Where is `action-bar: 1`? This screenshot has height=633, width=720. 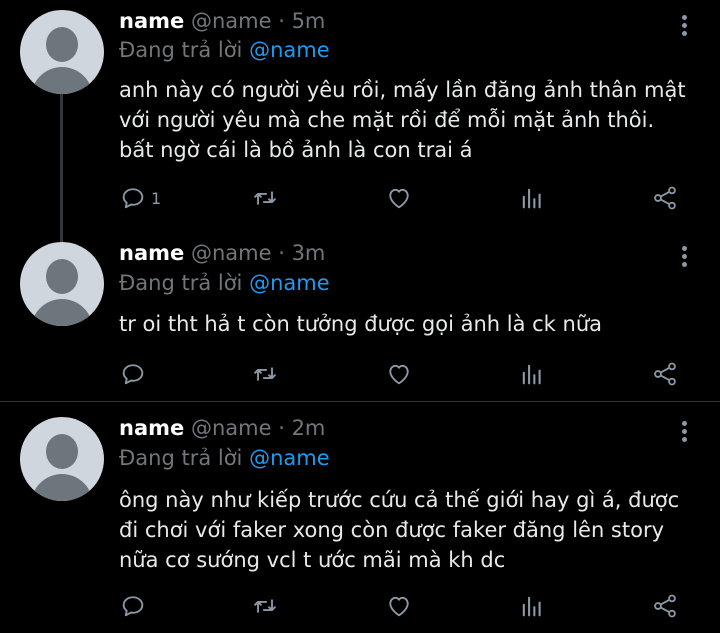
action-bar: 1 is located at coordinates (360, 198).